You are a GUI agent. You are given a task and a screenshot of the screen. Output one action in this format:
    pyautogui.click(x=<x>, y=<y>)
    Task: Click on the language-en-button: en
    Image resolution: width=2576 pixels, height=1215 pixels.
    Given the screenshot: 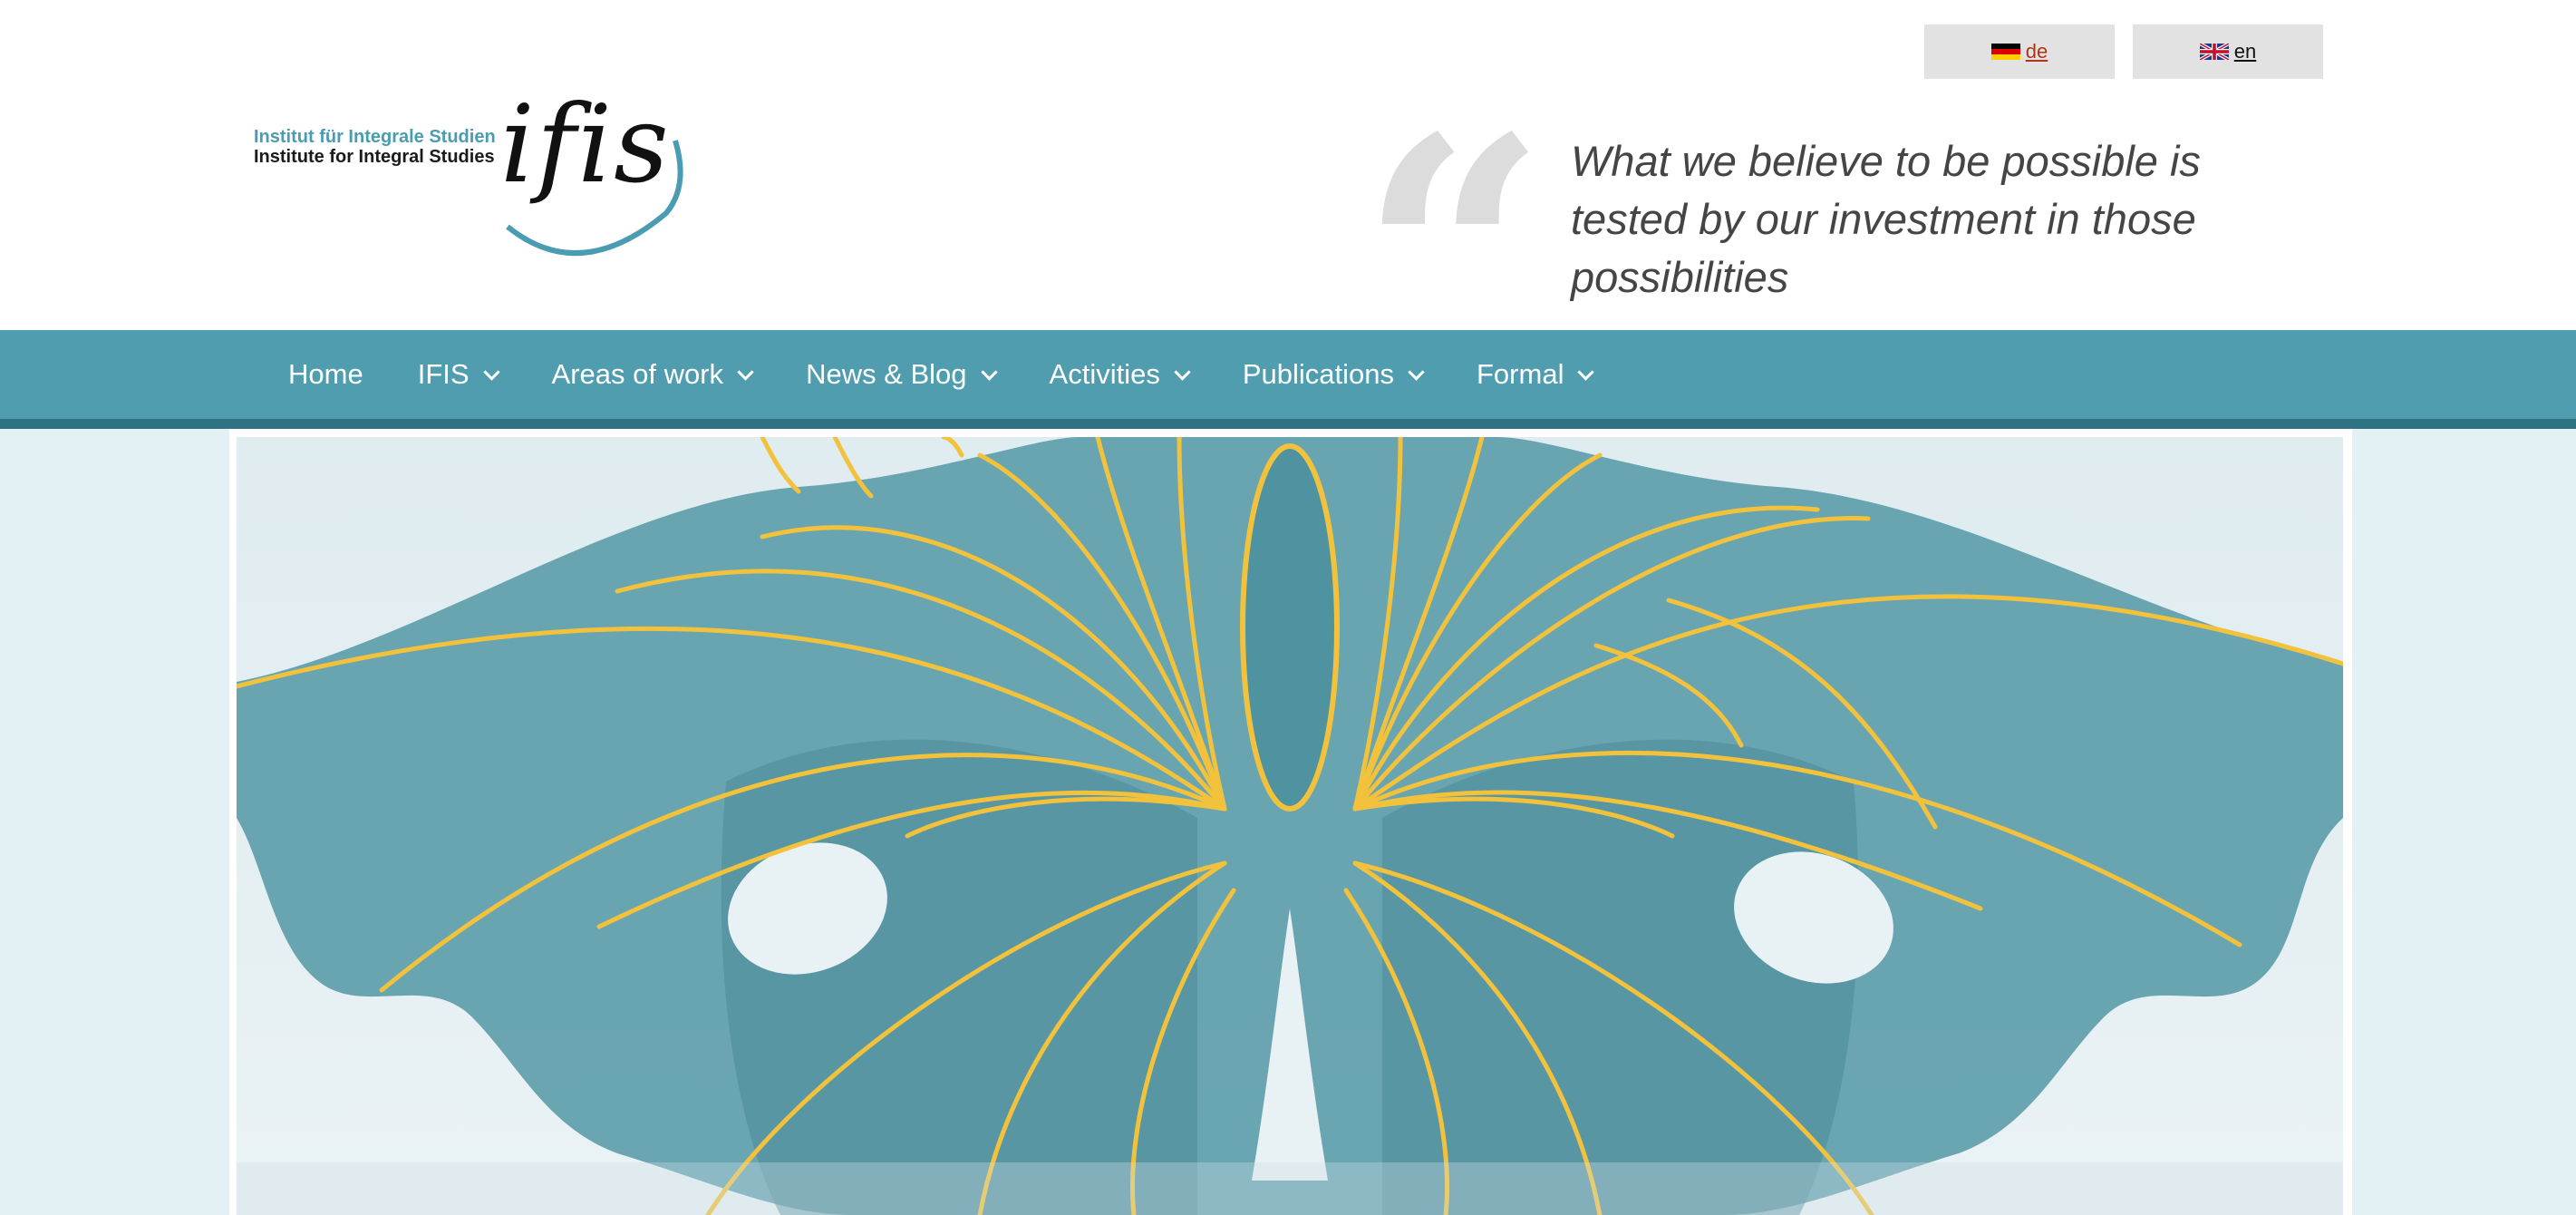 What is the action you would take?
    pyautogui.click(x=2228, y=52)
    